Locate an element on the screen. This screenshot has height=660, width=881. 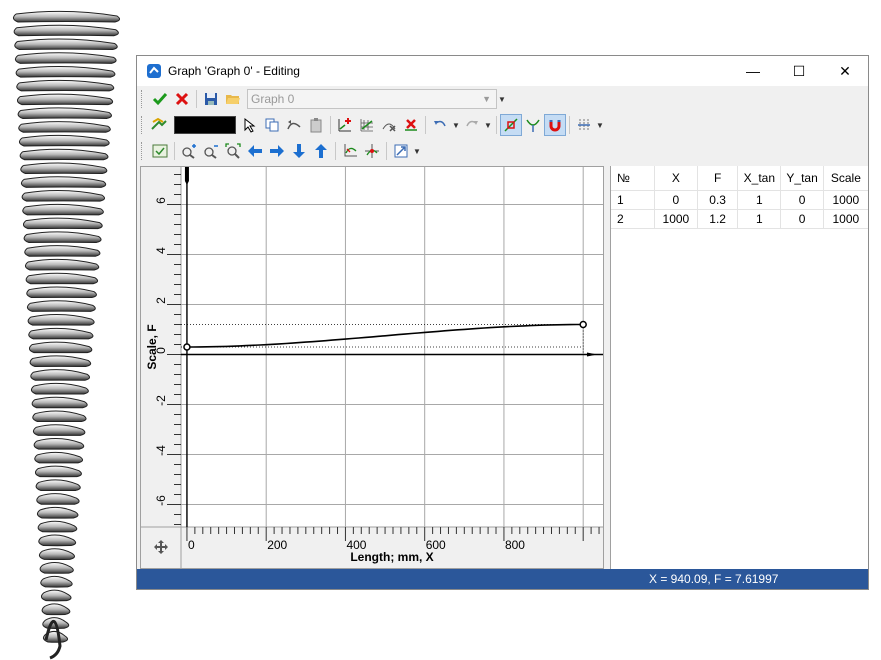
add-point-icon is located at coordinates (344, 125).